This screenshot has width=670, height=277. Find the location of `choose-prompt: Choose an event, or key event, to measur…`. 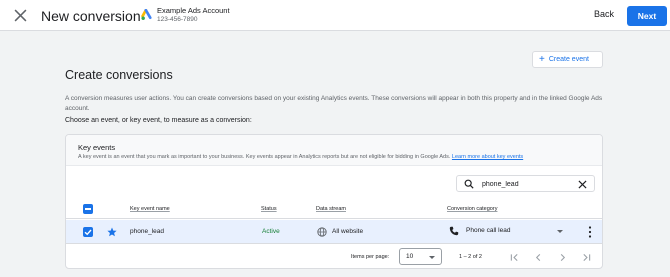

choose-prompt: Choose an event, or key event, to measur… is located at coordinates (158, 120).